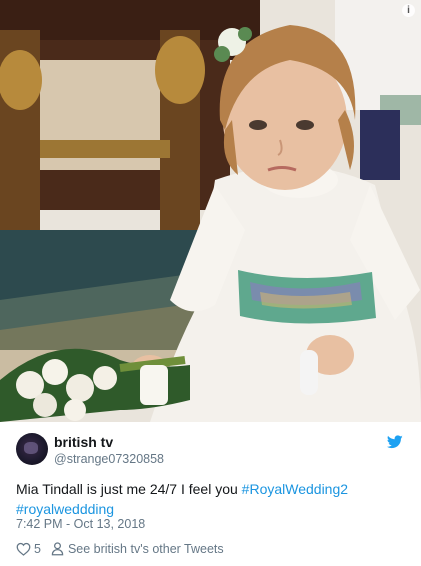 The width and height of the screenshot is (421, 566). I want to click on hashtag-link: #RoyalWedding2, so click(295, 489).